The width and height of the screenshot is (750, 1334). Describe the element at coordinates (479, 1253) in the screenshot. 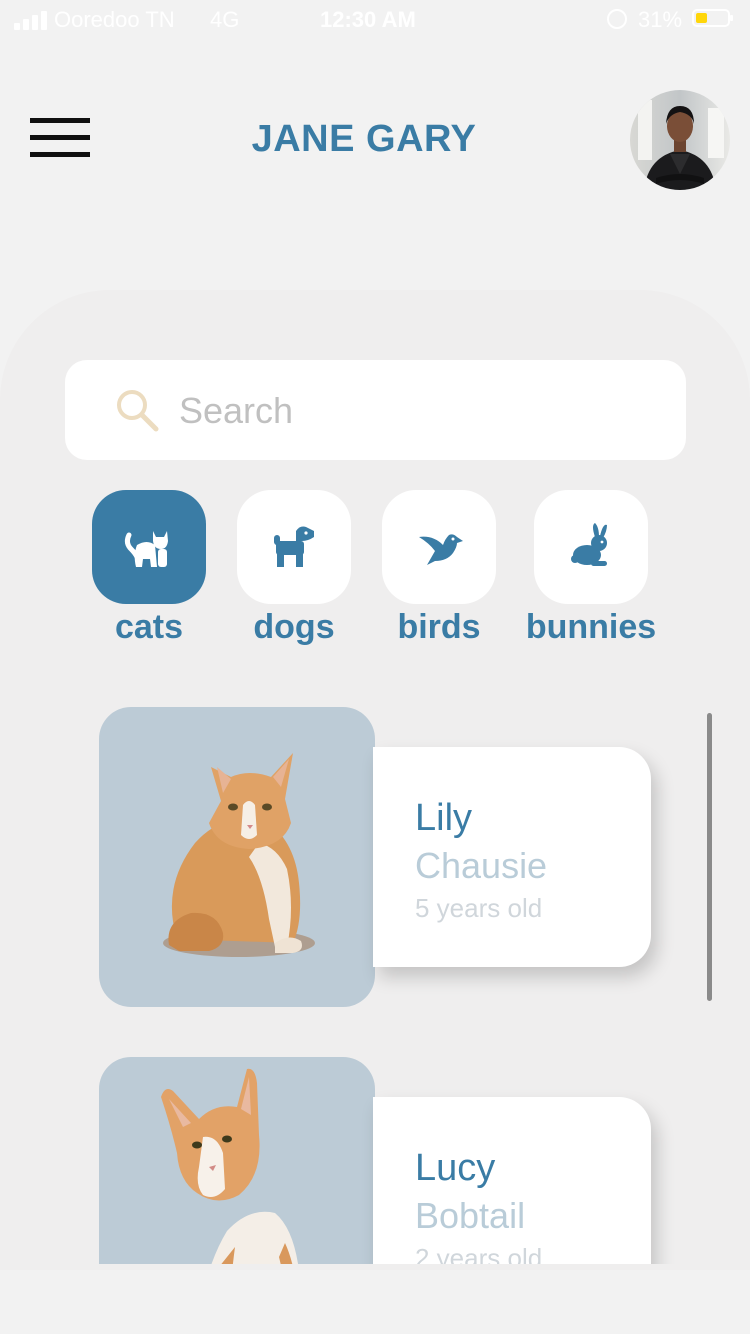

I see `pet-age: 2 years old` at that location.